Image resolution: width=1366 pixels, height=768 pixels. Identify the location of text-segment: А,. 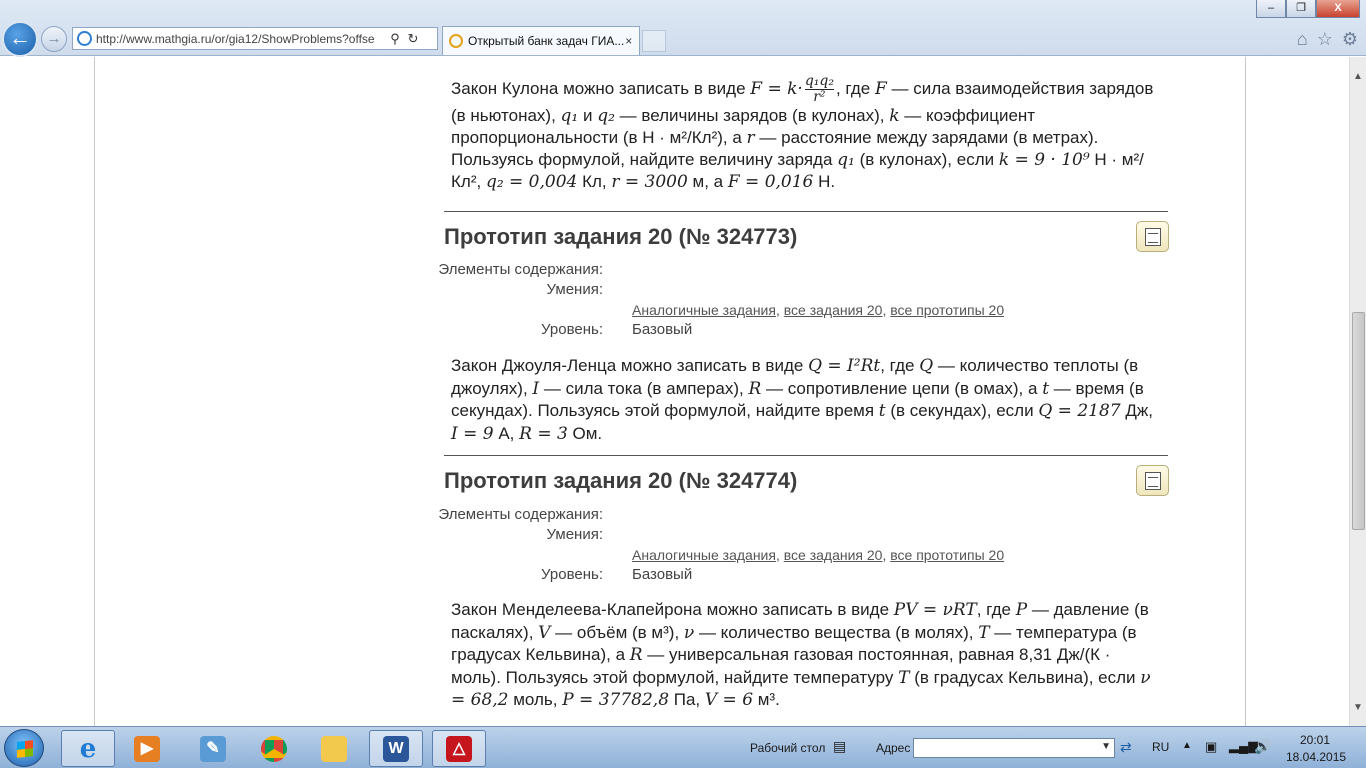
(506, 433).